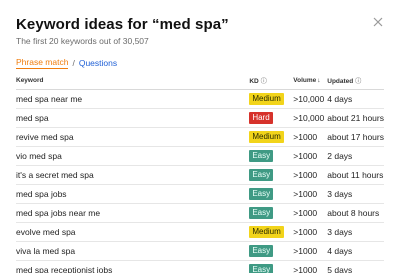 This screenshot has width=400, height=273. What do you see at coordinates (133, 118) in the screenshot?
I see `keyword-cell: med spa` at bounding box center [133, 118].